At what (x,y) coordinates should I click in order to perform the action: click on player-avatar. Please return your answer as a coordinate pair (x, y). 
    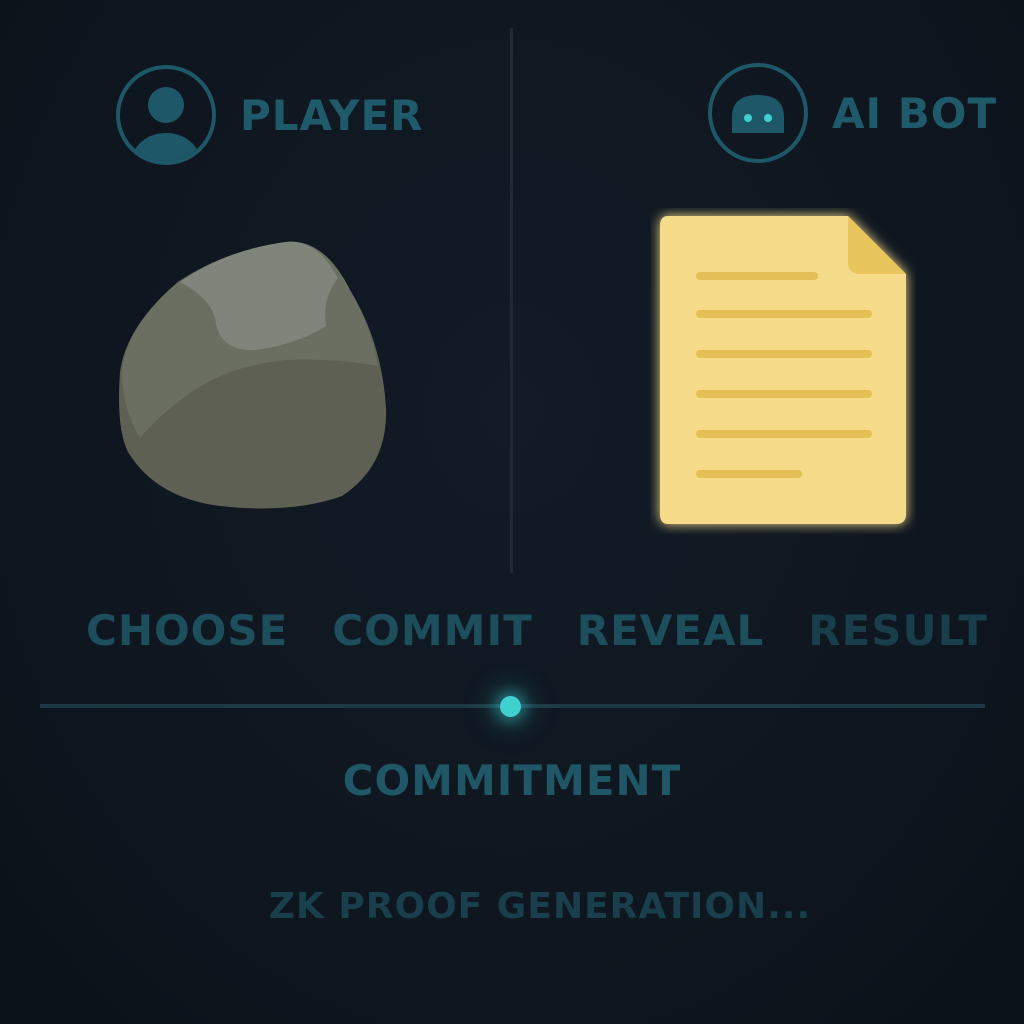
    Looking at the image, I should click on (166, 115).